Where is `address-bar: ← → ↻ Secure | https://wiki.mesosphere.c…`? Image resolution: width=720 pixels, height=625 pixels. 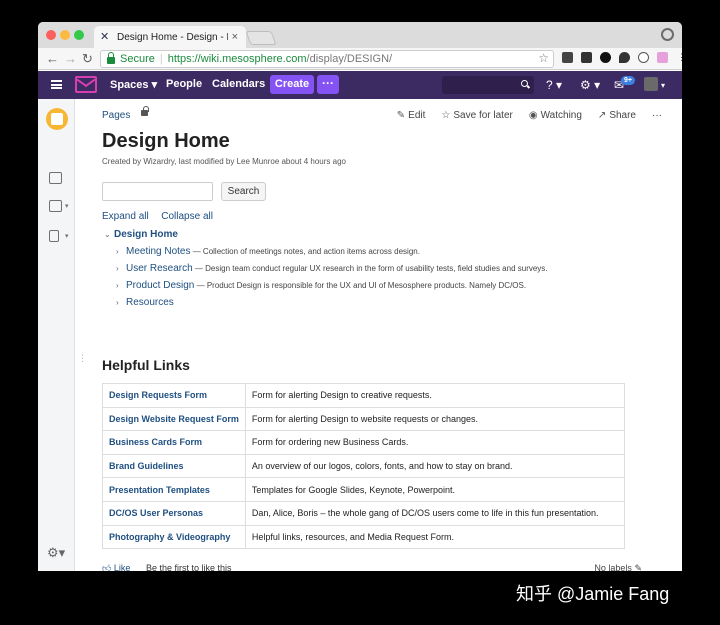 address-bar: ← → ↻ Secure | https://wiki.mesosphere.c… is located at coordinates (360, 59).